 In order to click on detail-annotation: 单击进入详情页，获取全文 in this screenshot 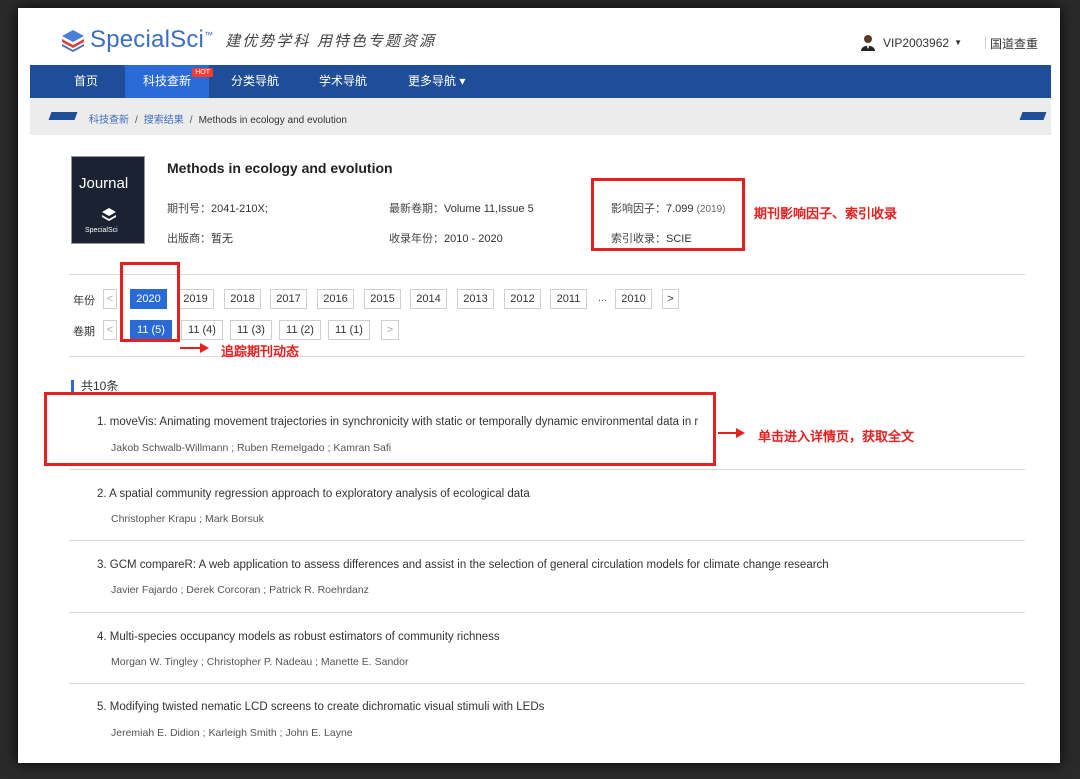, I will do `click(836, 436)`.